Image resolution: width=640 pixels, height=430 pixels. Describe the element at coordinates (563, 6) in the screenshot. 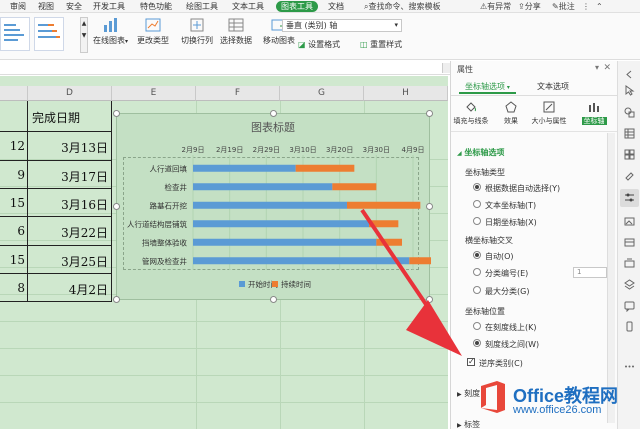

I see `comment-button: ✎批注` at that location.